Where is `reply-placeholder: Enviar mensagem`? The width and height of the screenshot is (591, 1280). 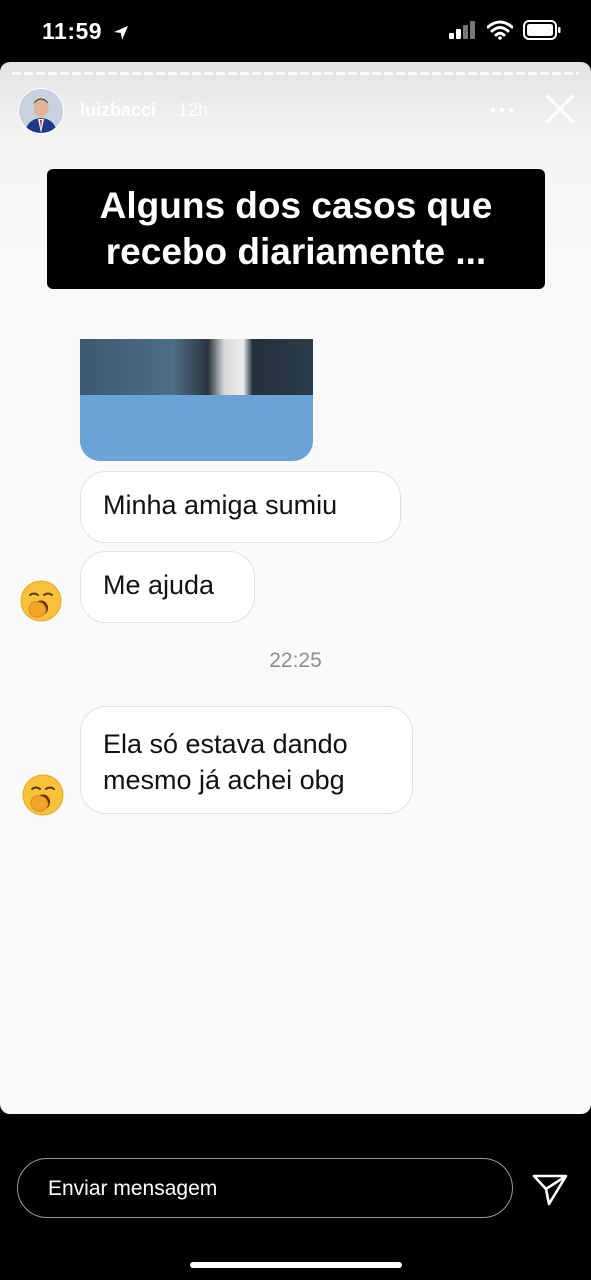 reply-placeholder: Enviar mensagem is located at coordinates (133, 1188).